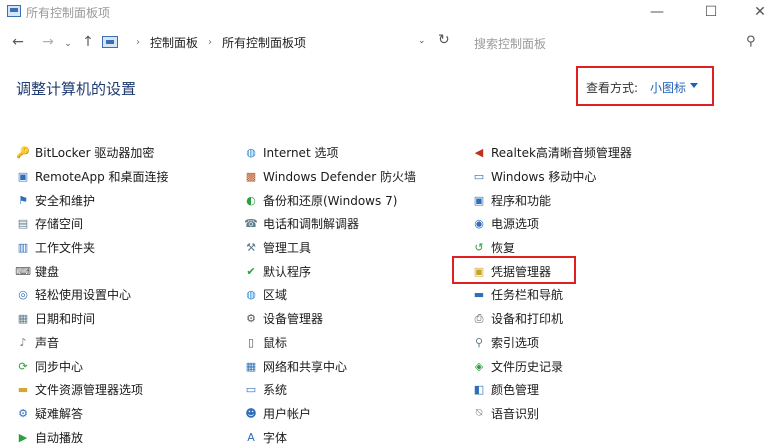  I want to click on control-panel-item-label: 设备和打印机, so click(527, 318).